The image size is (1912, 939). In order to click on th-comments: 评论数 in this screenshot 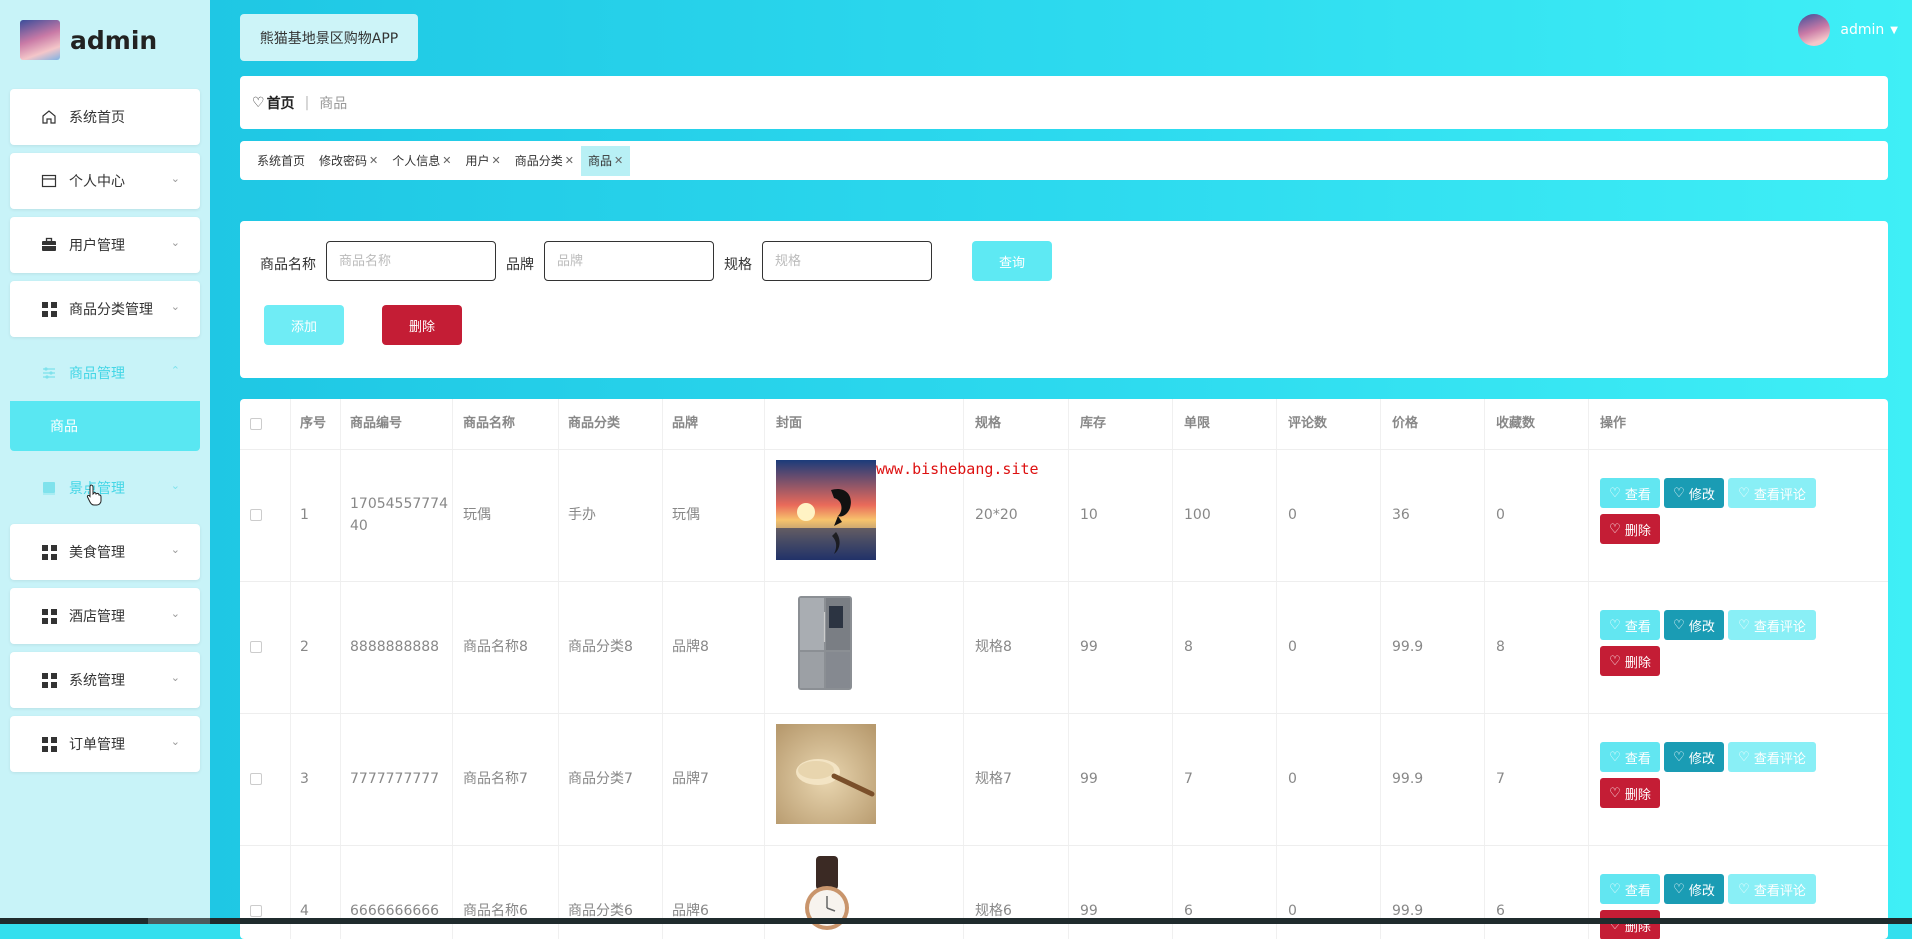, I will do `click(1308, 423)`.